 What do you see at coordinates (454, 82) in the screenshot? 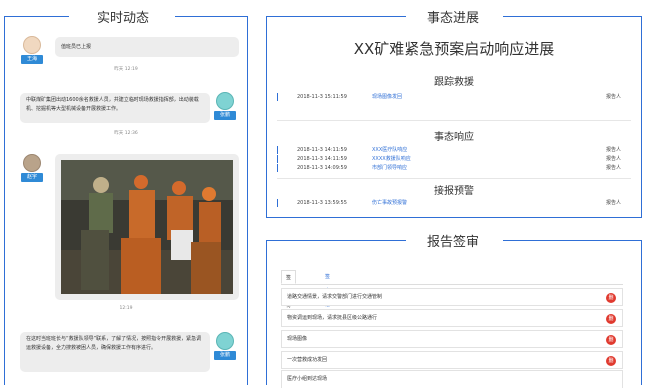
I see `section-title: 跟踪救援` at bounding box center [454, 82].